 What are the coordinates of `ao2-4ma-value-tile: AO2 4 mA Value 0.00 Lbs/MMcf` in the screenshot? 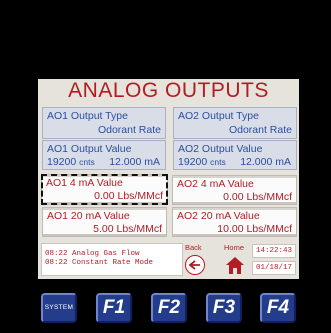 It's located at (234, 190).